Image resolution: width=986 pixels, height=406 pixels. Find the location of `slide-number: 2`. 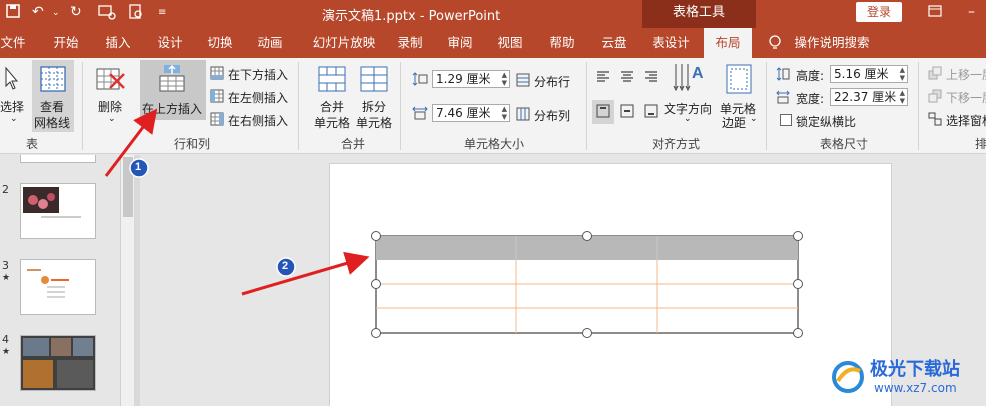

slide-number: 2 is located at coordinates (5, 189).